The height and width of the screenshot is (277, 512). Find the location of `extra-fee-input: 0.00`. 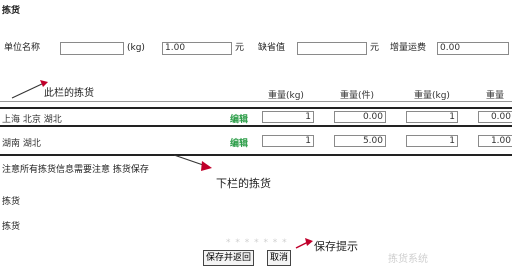

extra-fee-input: 0.00 is located at coordinates (473, 48).